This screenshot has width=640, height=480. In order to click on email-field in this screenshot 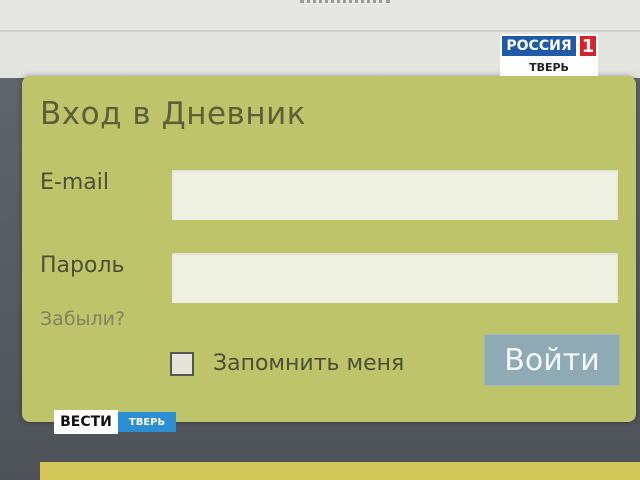, I will do `click(395, 195)`.